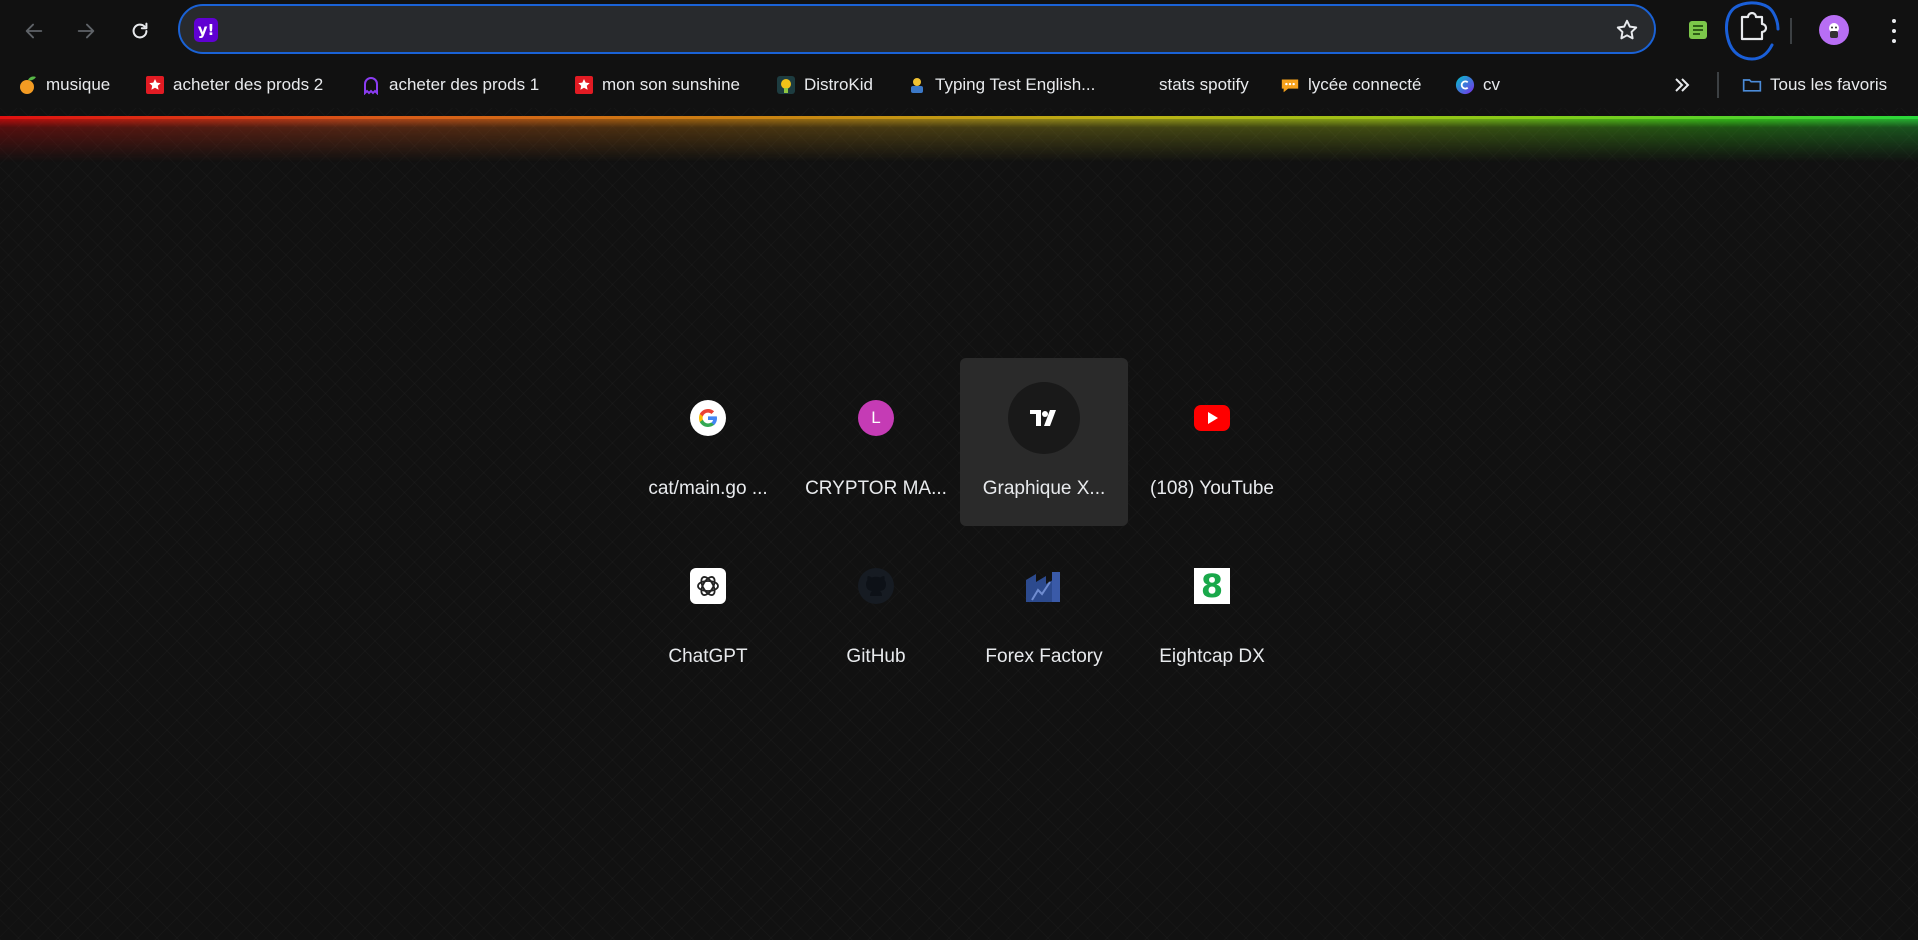 Image resolution: width=1918 pixels, height=940 pixels. I want to click on green-notepad-icon, so click(1698, 30).